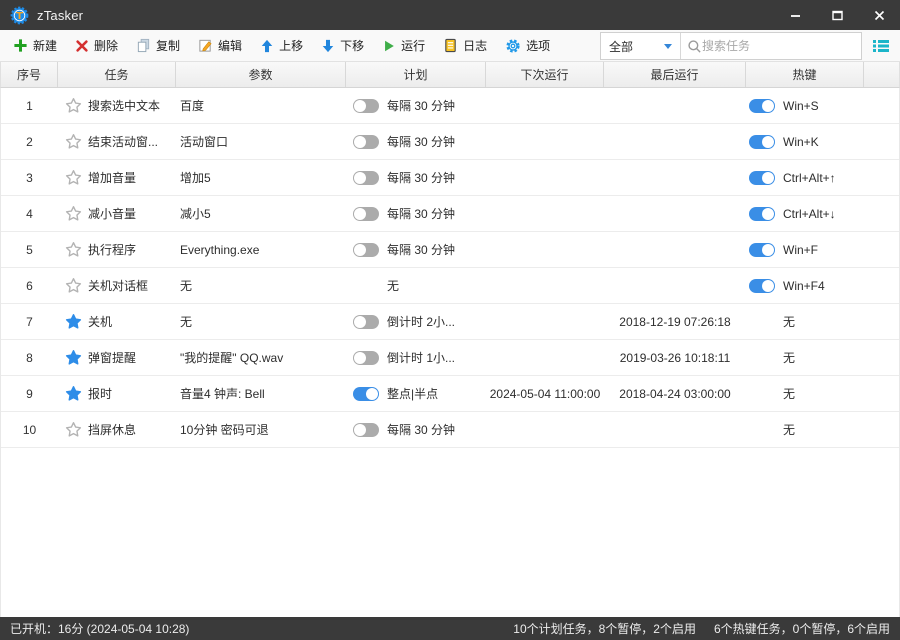 This screenshot has height=640, width=900. Describe the element at coordinates (450, 214) in the screenshot. I see `table-row: 4 减小音量 减小5 每隔 30 分钟 Ctrl+Alt+↓` at that location.